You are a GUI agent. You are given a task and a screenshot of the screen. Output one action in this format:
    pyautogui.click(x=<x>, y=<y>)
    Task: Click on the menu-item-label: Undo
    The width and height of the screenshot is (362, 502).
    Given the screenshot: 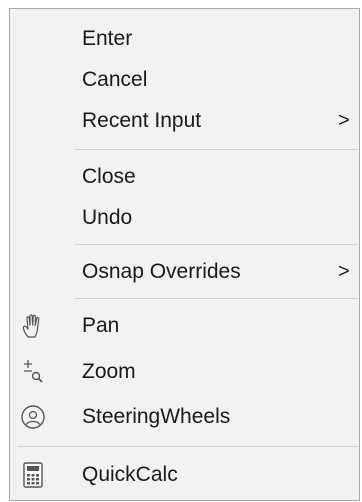 What is the action you would take?
    pyautogui.click(x=107, y=217)
    